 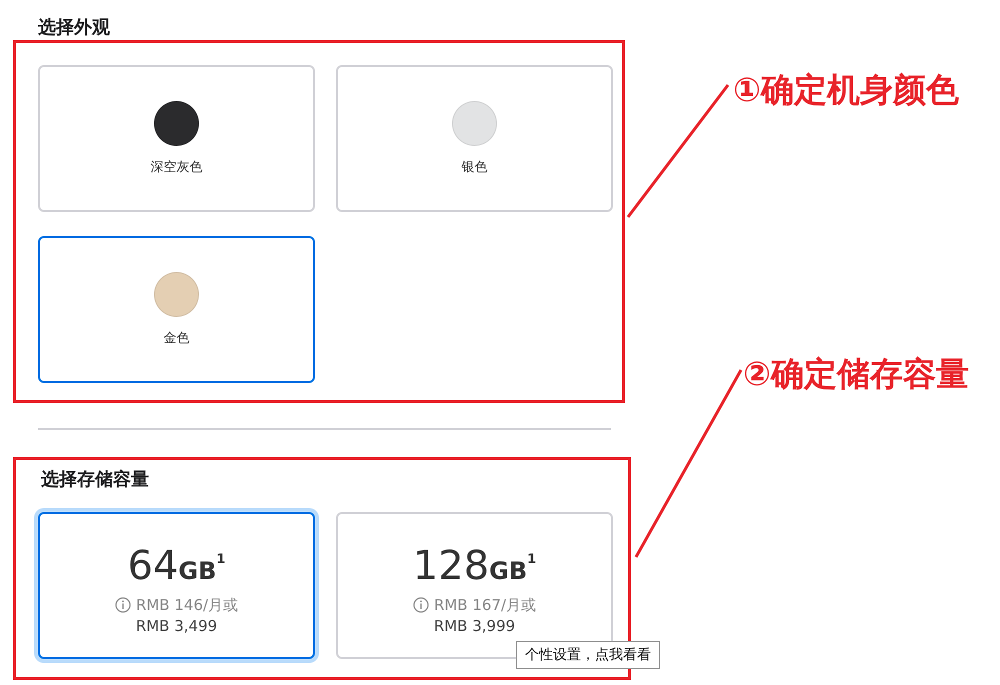 I want to click on callout-text: ①确定机身颜色, so click(x=846, y=90).